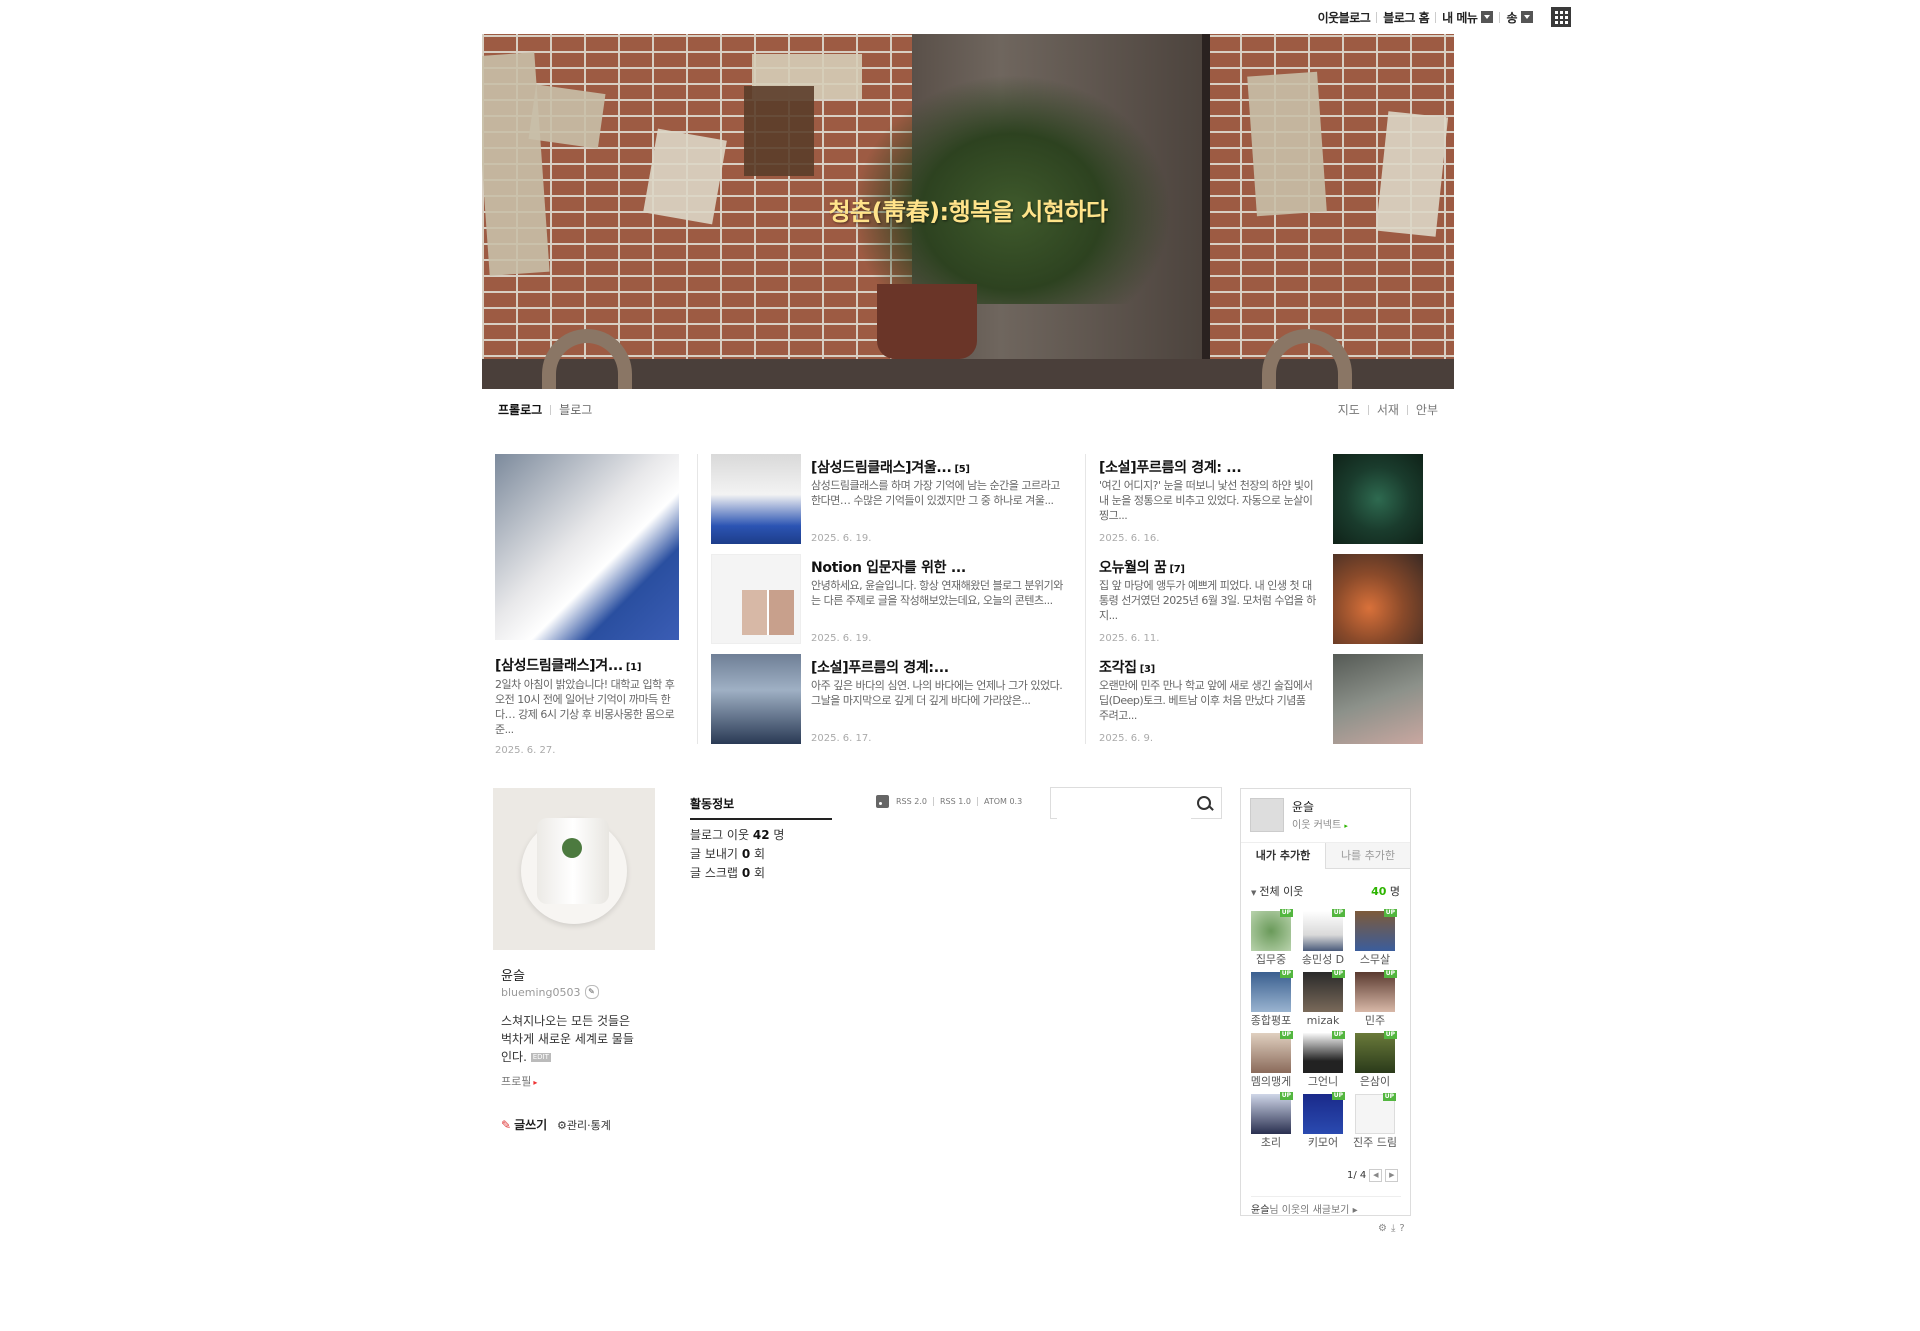  I want to click on neighbor-new-posts-link: 윤슬님 이웃의 새글보기 ▸, so click(1326, 1206).